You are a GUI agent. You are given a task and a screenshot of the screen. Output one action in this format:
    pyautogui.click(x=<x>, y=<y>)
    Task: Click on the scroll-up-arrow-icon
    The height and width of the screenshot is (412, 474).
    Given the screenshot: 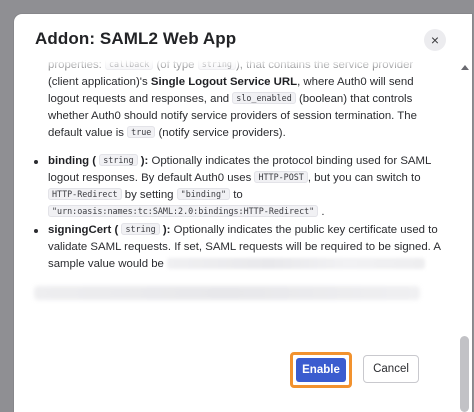 What is the action you would take?
    pyautogui.click(x=465, y=67)
    